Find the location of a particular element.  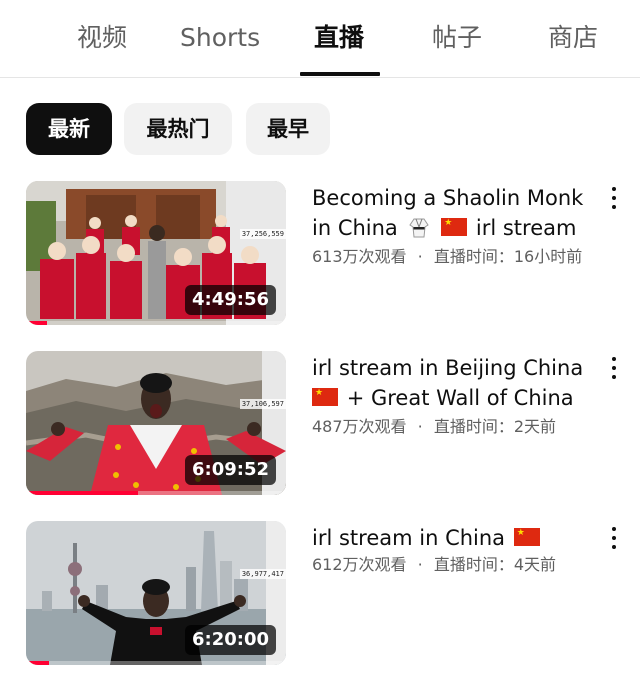

streamed-time: 直播时间：2天前 is located at coordinates (495, 426).